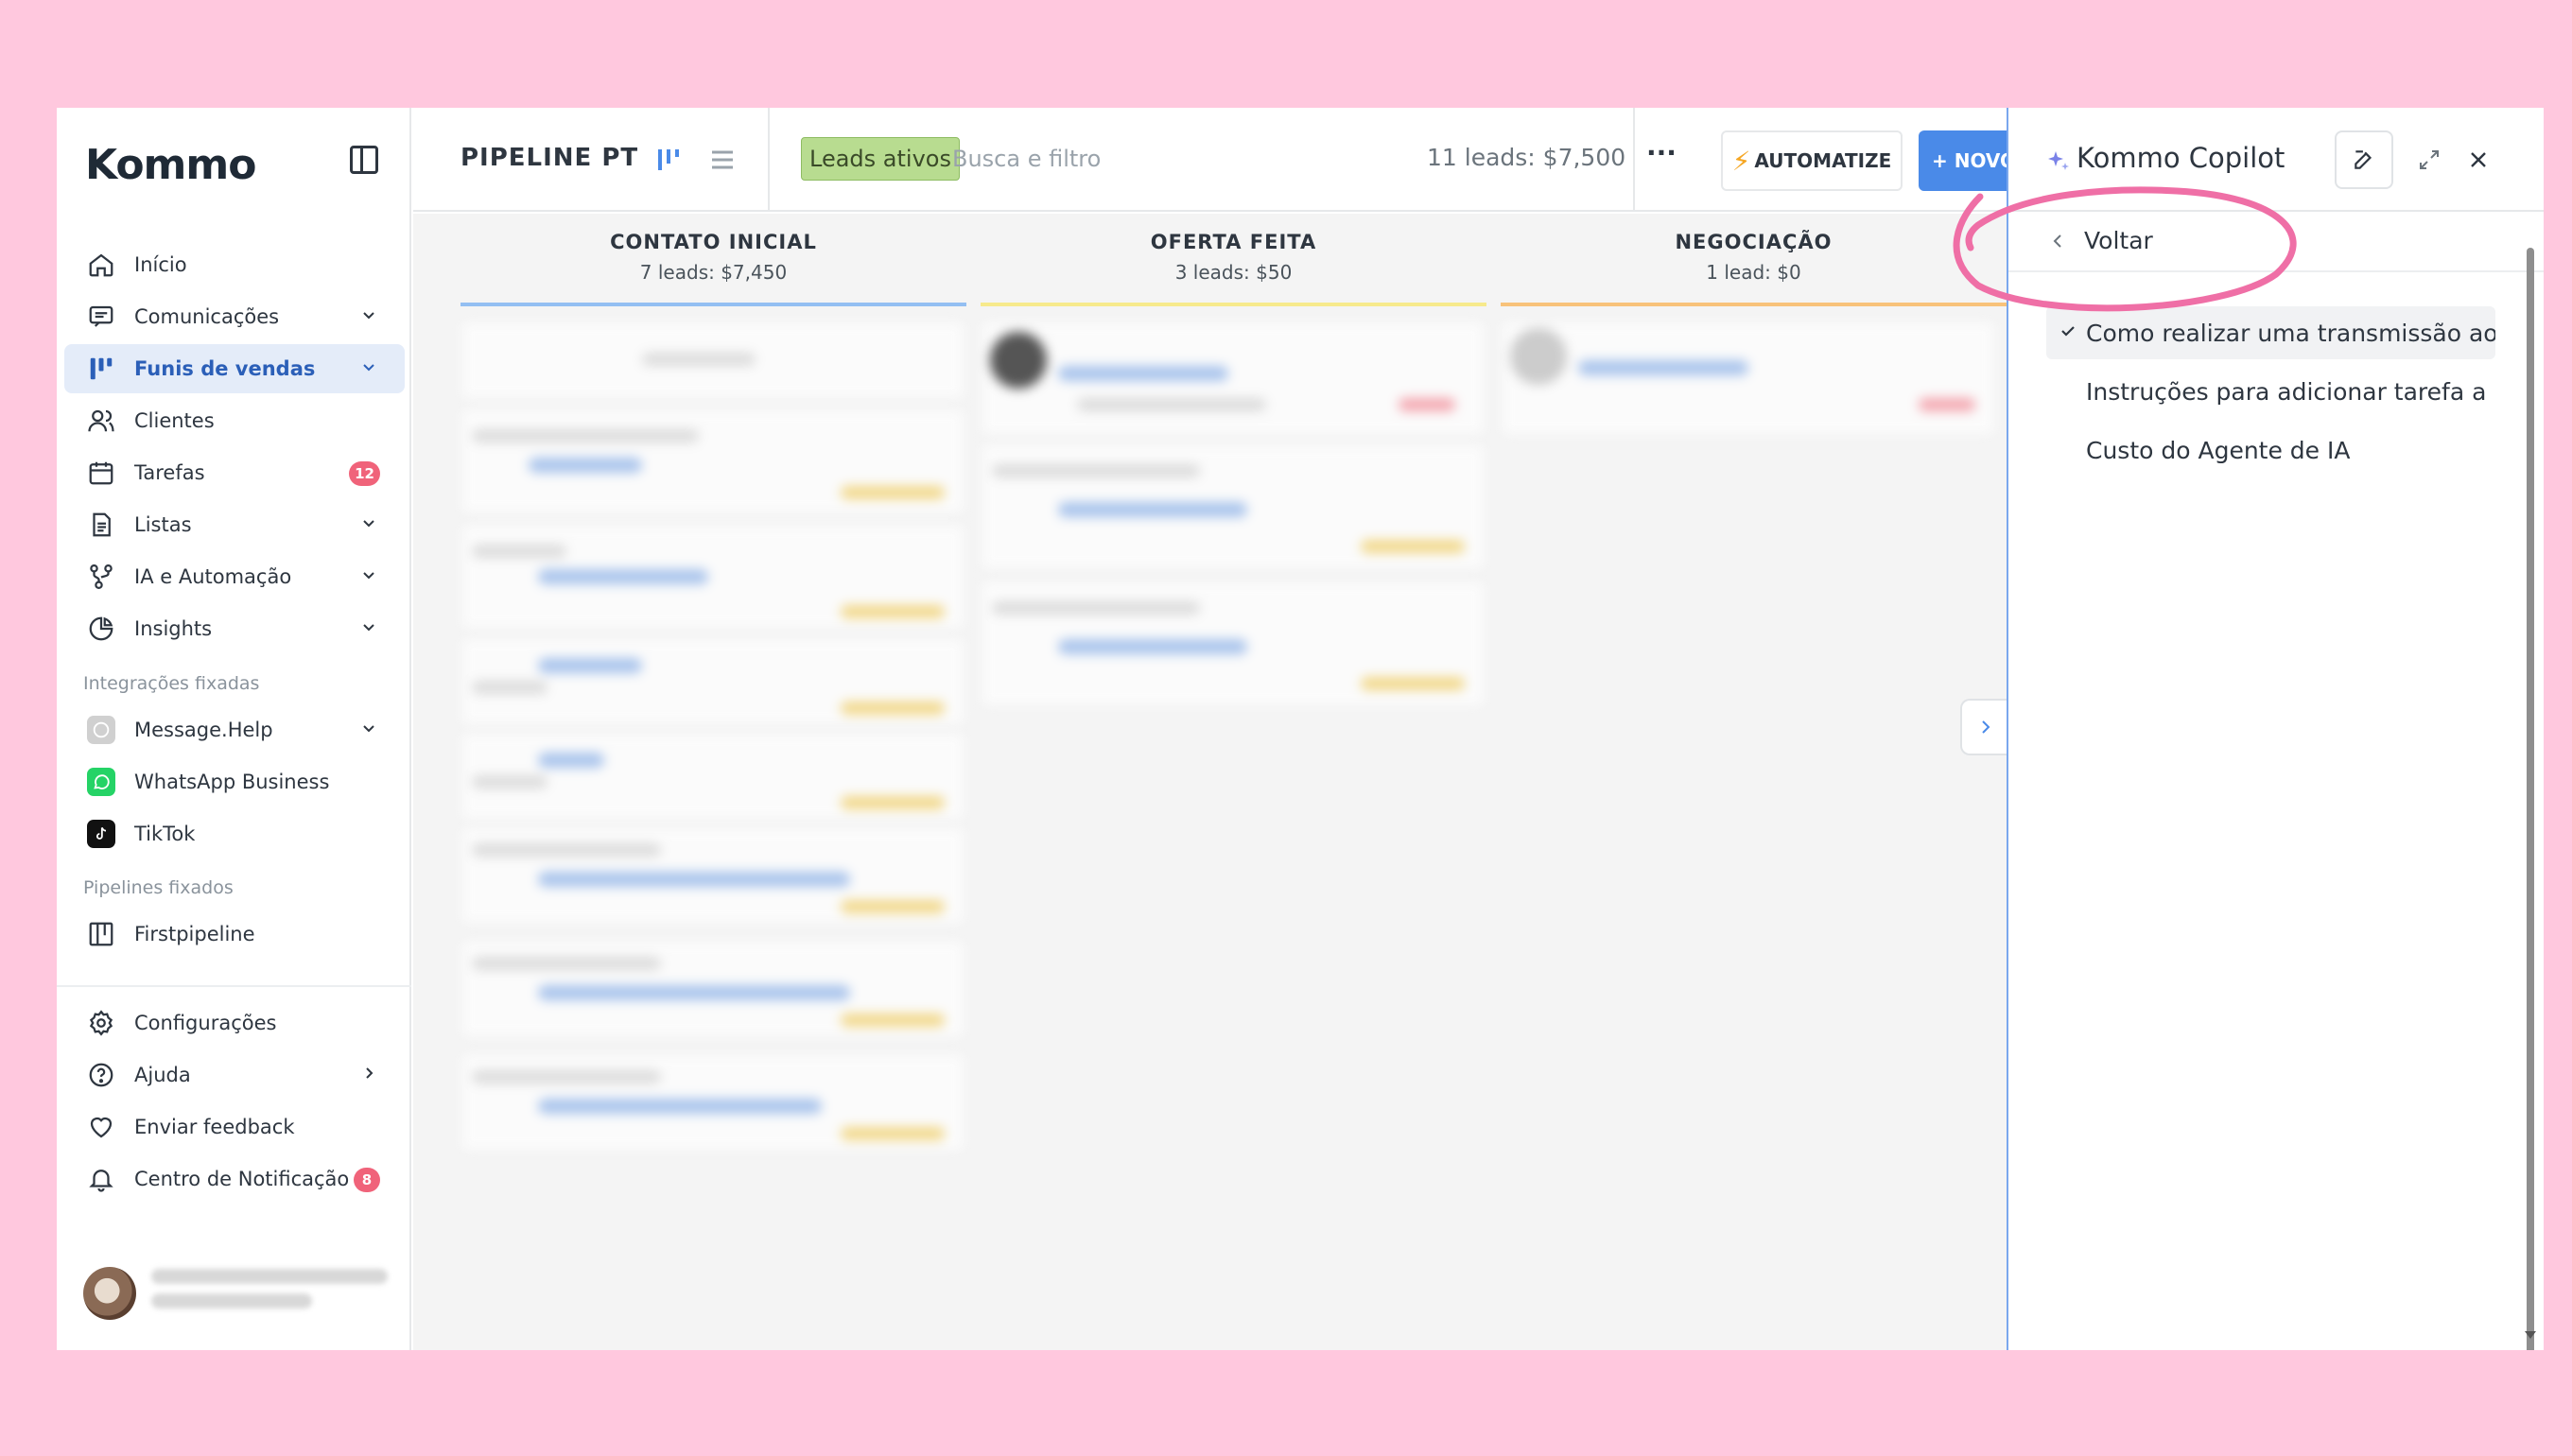  Describe the element at coordinates (234, 264) in the screenshot. I see `nav-item-inicio: Início` at that location.